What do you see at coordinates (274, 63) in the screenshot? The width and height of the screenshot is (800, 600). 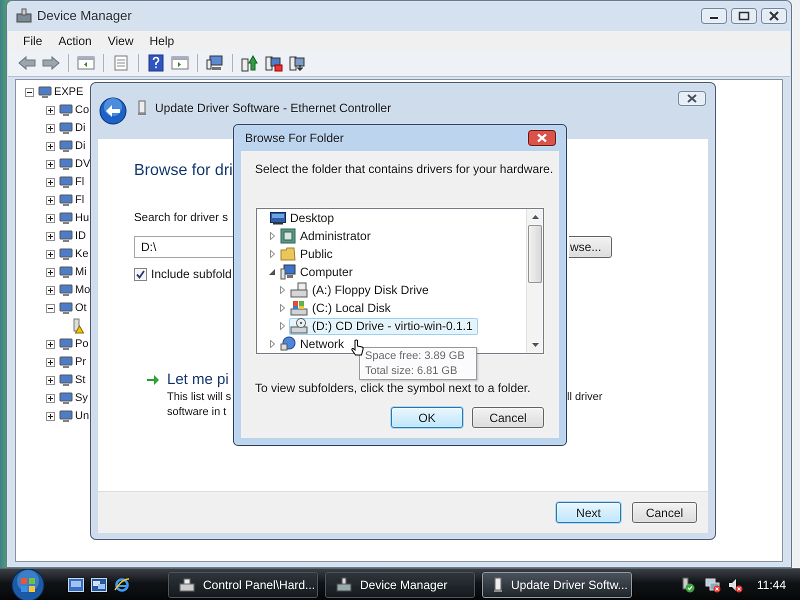 I see `disable-device-icon` at bounding box center [274, 63].